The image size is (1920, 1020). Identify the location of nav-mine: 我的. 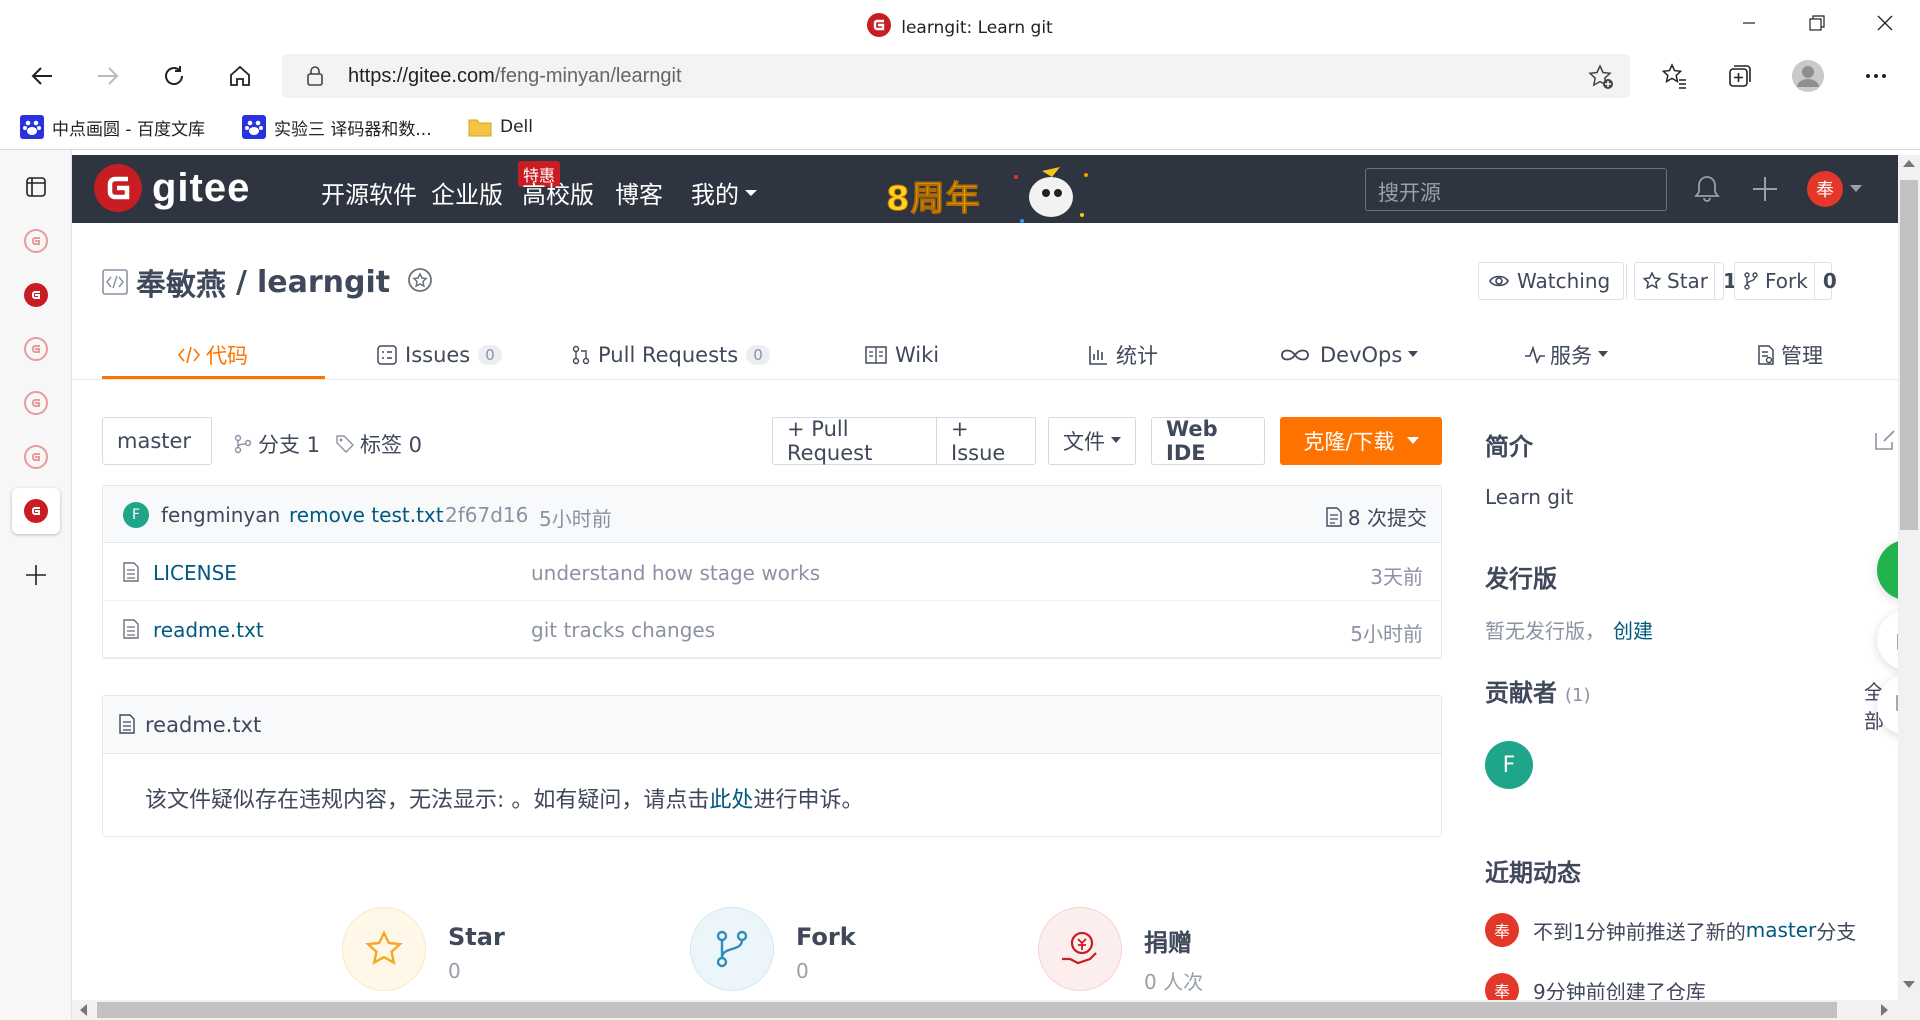
(724, 192).